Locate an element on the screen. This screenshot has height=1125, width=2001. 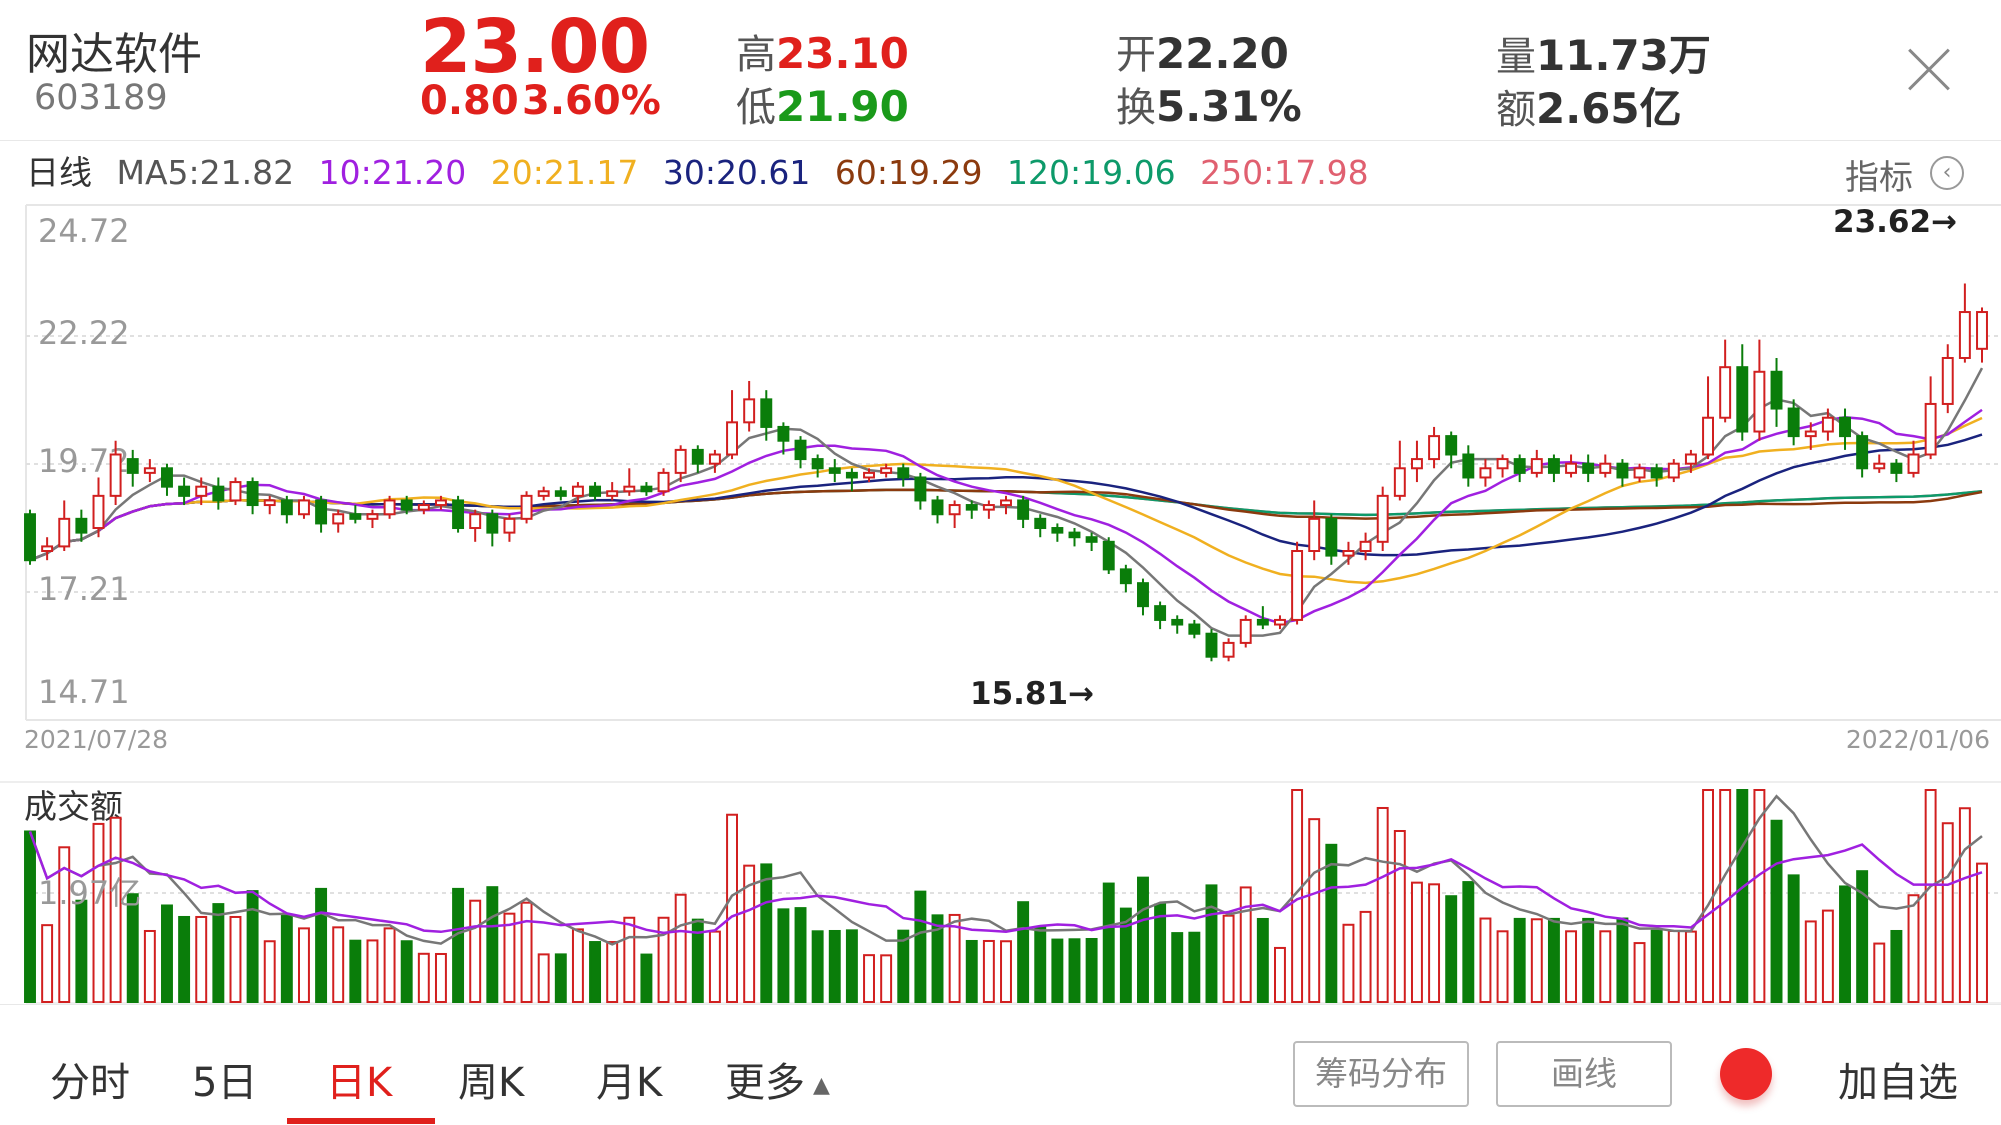
add-favorite-button: 加自选 is located at coordinates (1898, 1079).